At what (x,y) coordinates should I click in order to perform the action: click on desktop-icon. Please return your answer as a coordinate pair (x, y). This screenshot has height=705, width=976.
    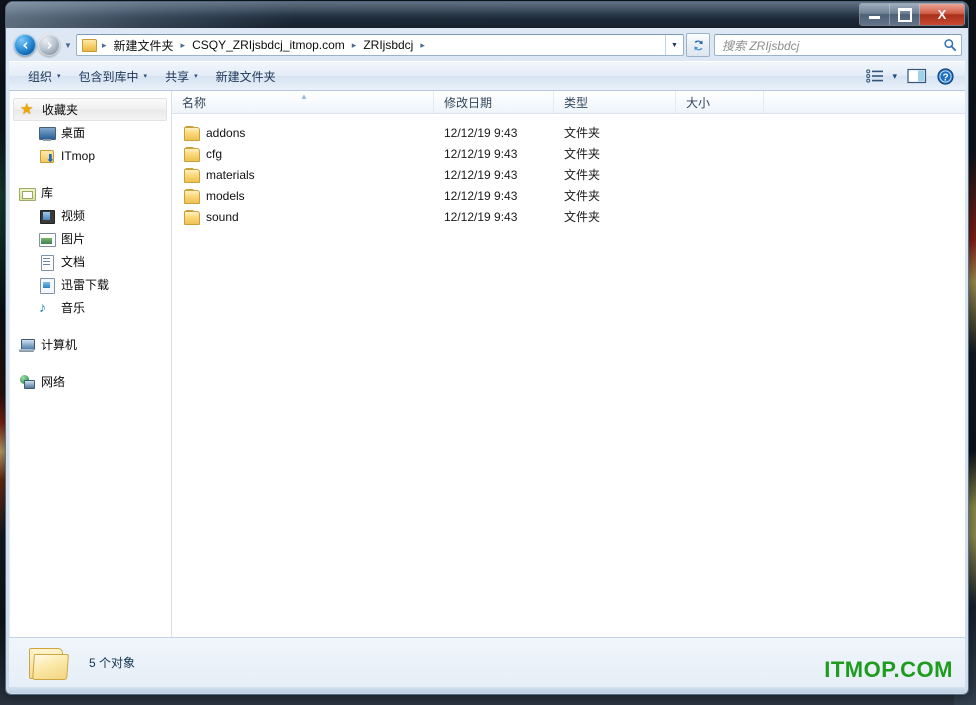
    Looking at the image, I should click on (47, 133).